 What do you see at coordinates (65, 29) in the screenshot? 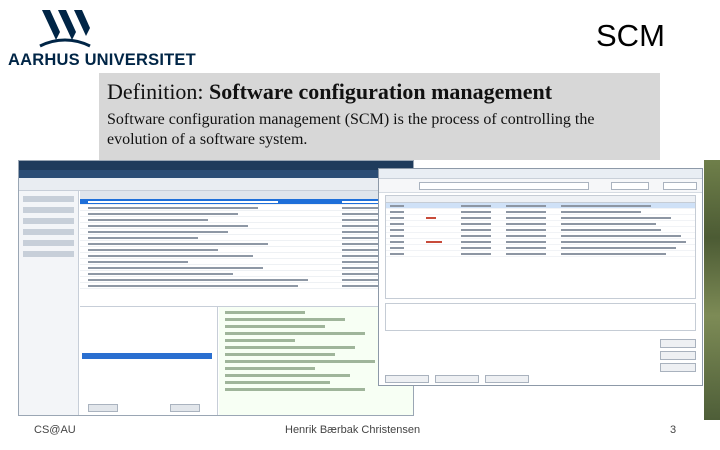
I see `university-seal-icon` at bounding box center [65, 29].